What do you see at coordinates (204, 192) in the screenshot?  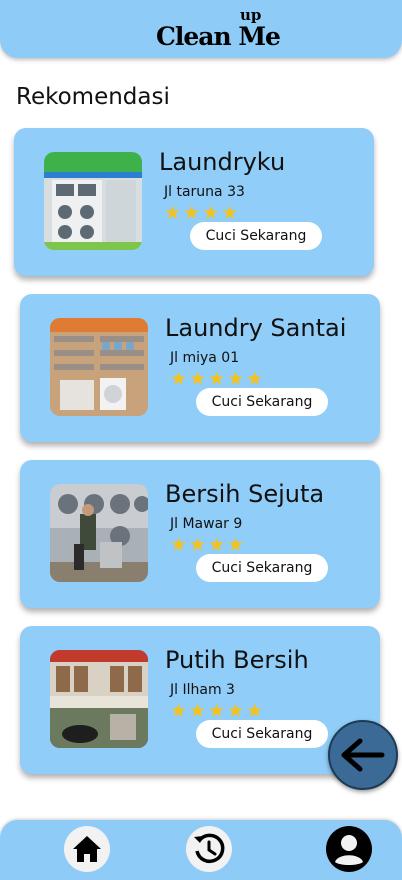 I see `laundry-address: Jl taruna 33` at bounding box center [204, 192].